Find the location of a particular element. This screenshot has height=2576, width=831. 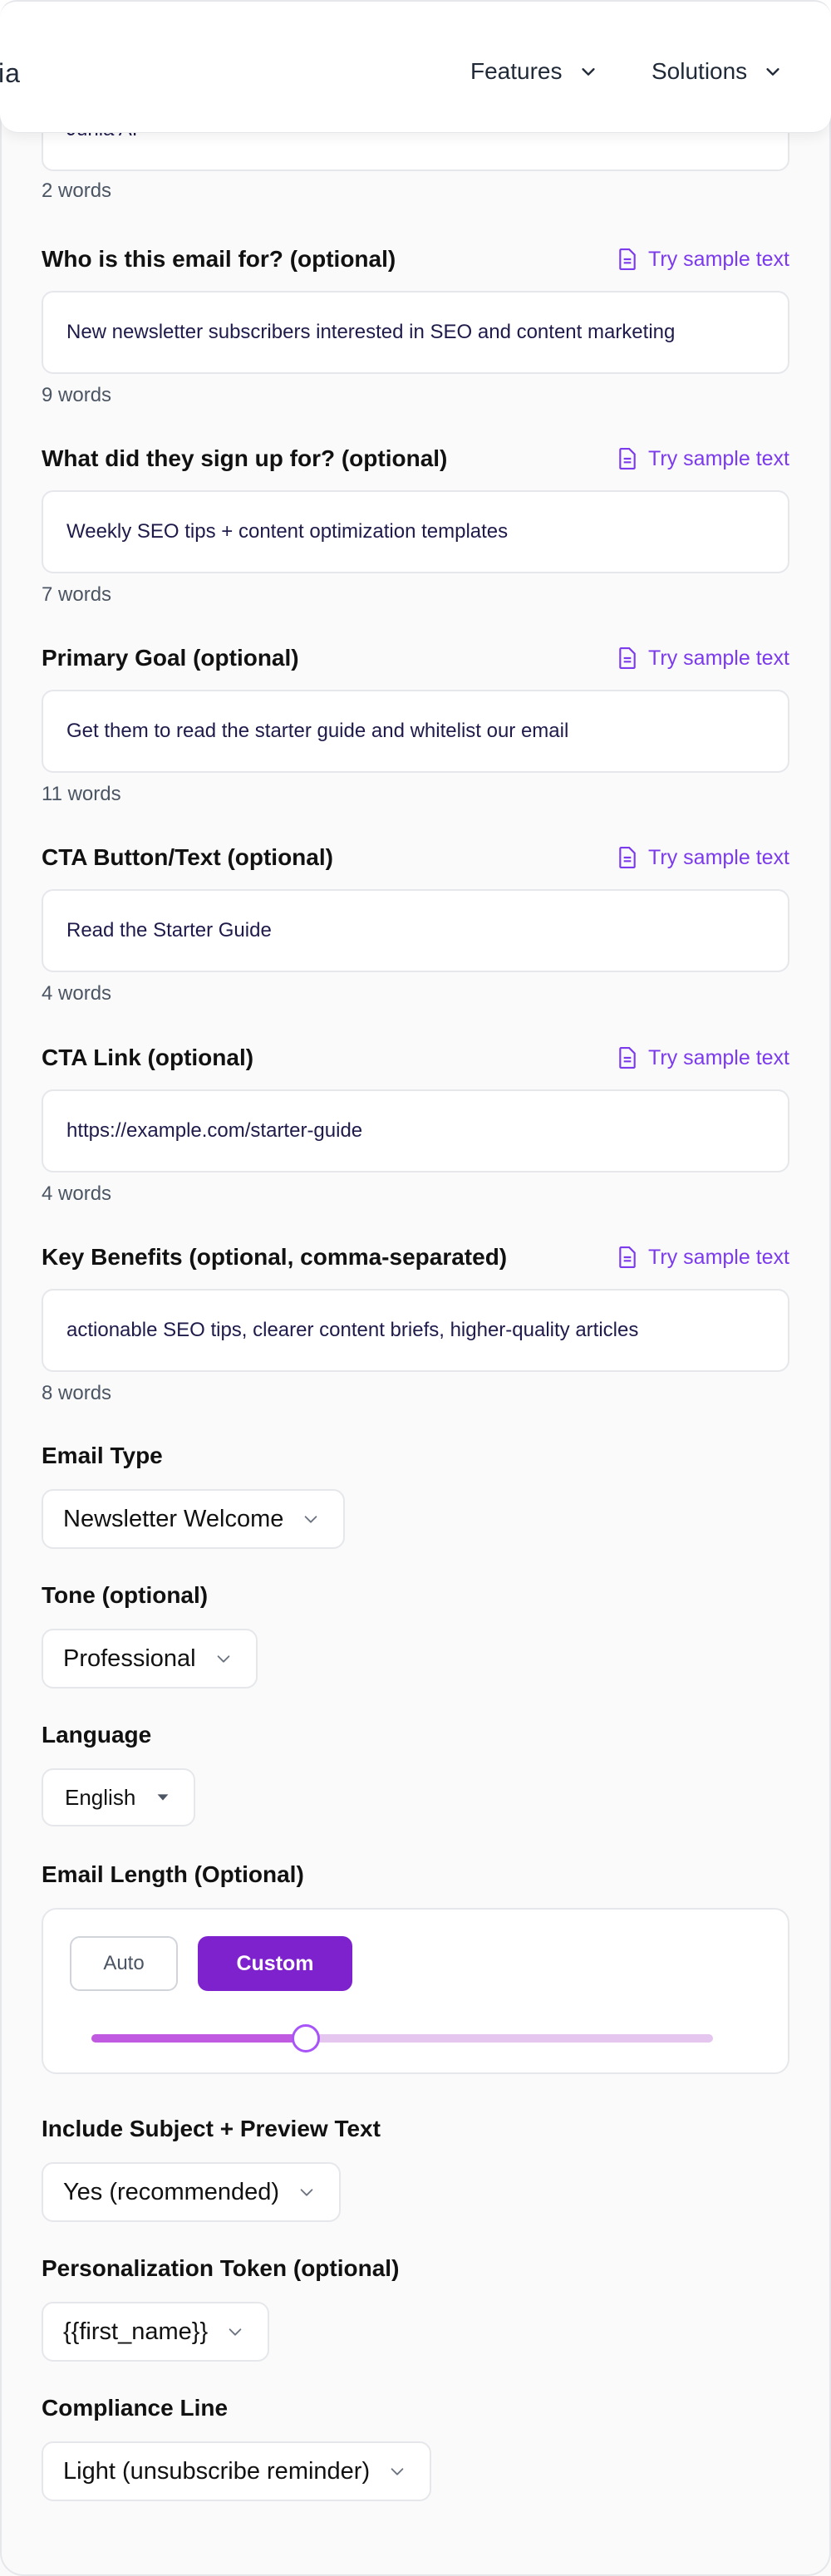

nav-features: Features is located at coordinates (533, 71).